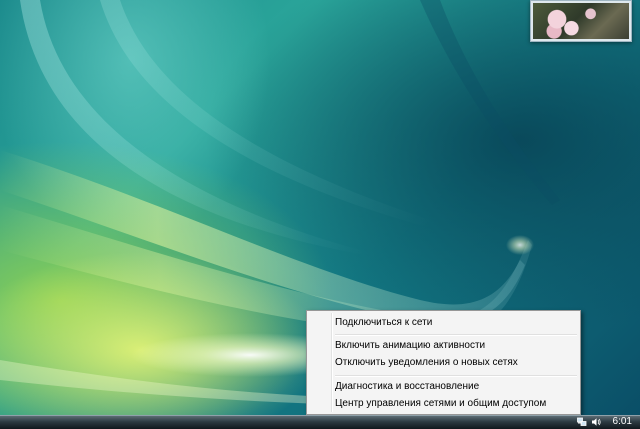 The width and height of the screenshot is (640, 429). I want to click on photo-thumbnail, so click(581, 21).